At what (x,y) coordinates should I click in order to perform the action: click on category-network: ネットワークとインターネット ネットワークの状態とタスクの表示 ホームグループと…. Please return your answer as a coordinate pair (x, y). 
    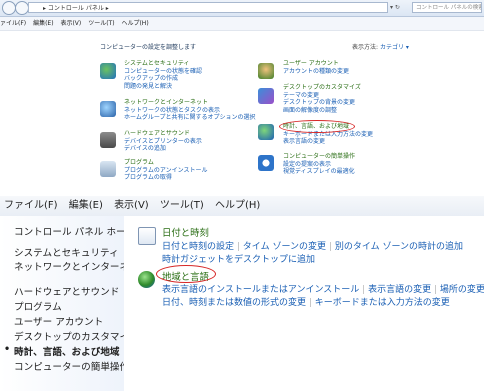
    Looking at the image, I should click on (189, 110).